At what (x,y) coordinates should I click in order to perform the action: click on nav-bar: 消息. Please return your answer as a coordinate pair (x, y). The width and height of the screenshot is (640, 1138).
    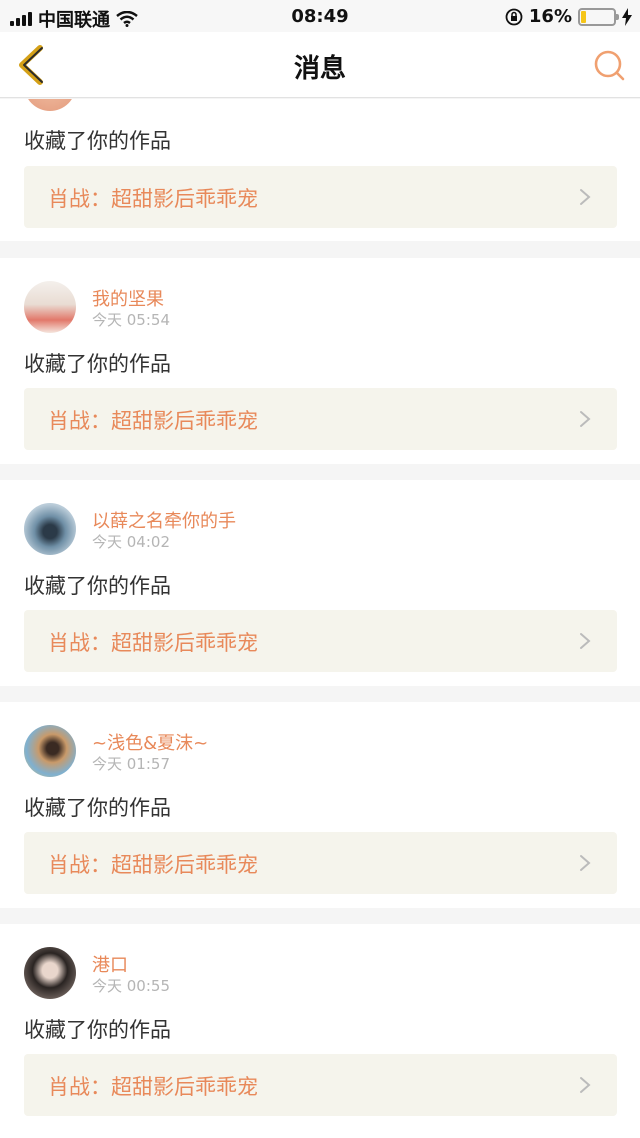
    Looking at the image, I should click on (320, 65).